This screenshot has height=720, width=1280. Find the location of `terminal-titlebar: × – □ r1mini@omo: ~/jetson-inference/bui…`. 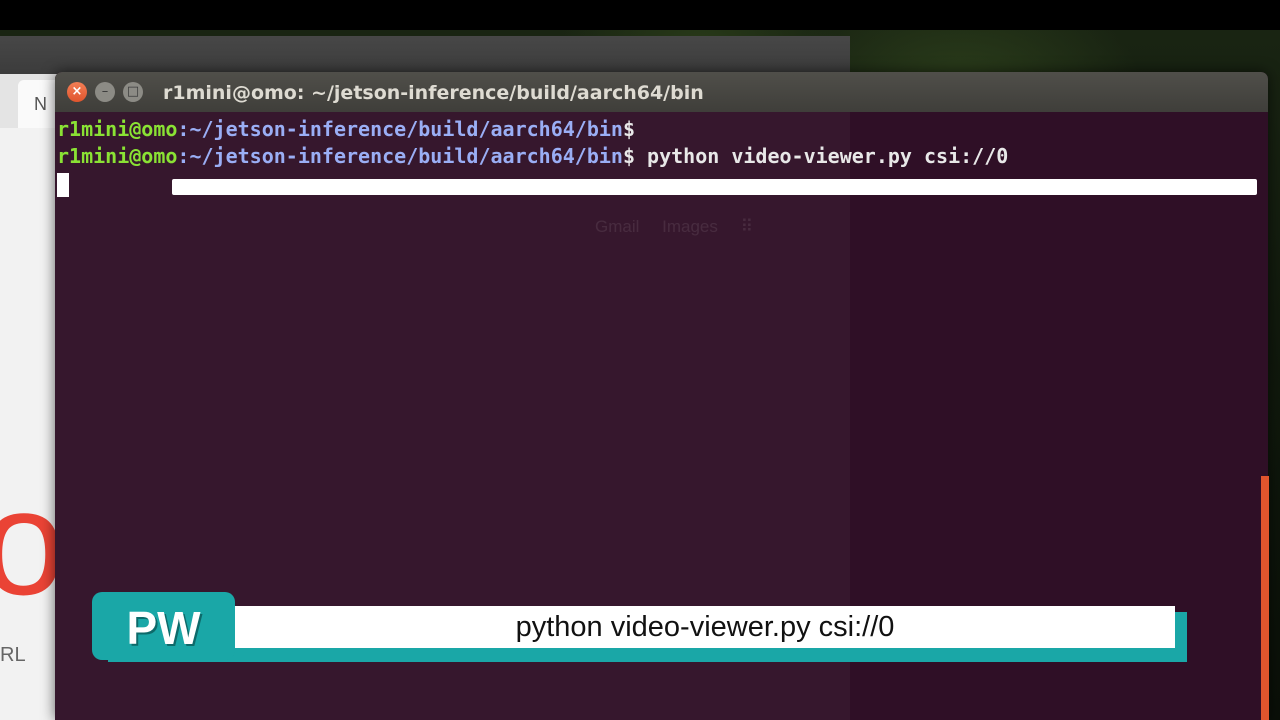

terminal-titlebar: × – □ r1mini@omo: ~/jetson-inference/bui… is located at coordinates (661, 92).